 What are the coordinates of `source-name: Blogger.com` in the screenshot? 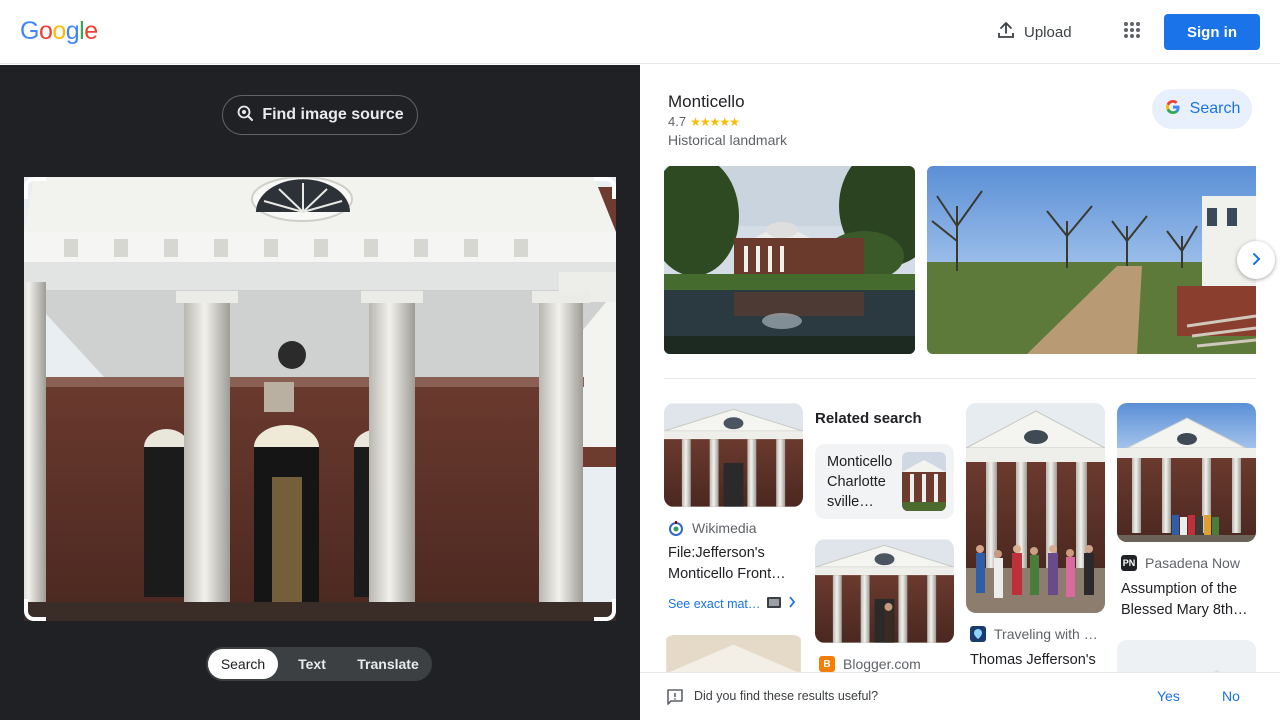 It's located at (882, 664).